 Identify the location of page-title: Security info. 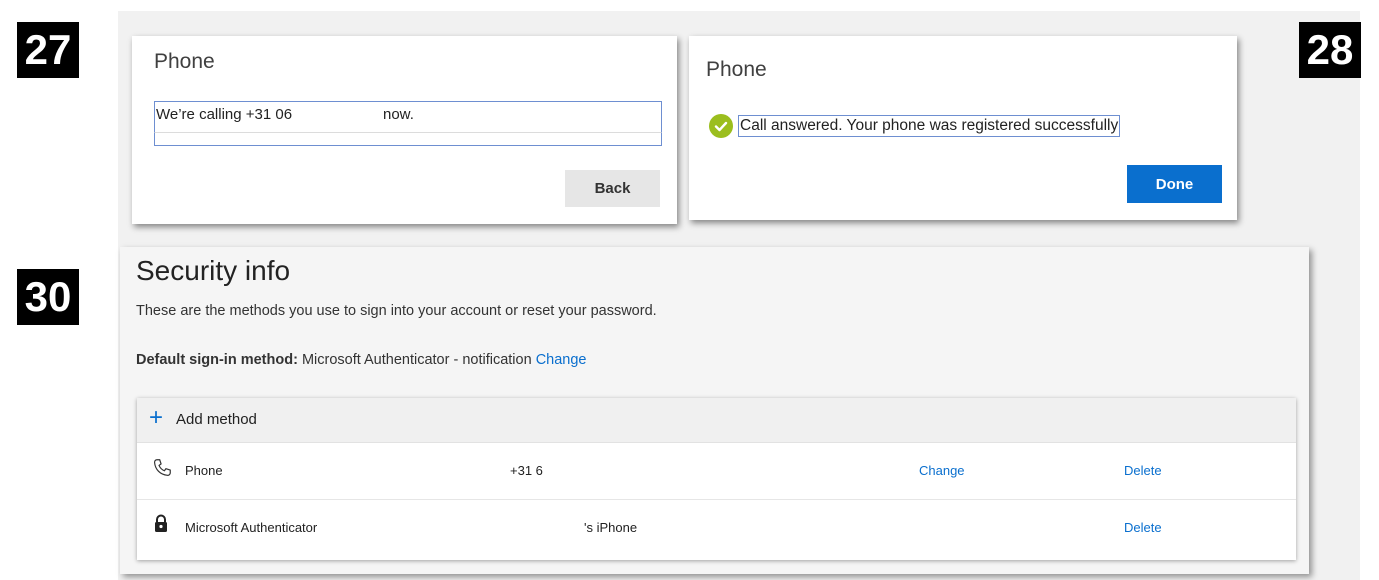
(213, 270).